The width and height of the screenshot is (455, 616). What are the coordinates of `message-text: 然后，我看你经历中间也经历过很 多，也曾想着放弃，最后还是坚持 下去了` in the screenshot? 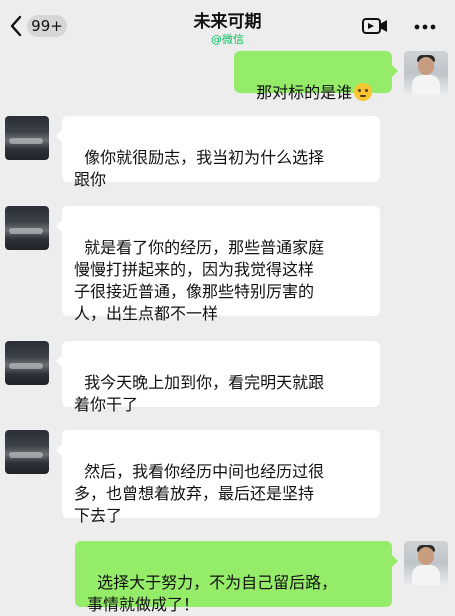 It's located at (199, 493).